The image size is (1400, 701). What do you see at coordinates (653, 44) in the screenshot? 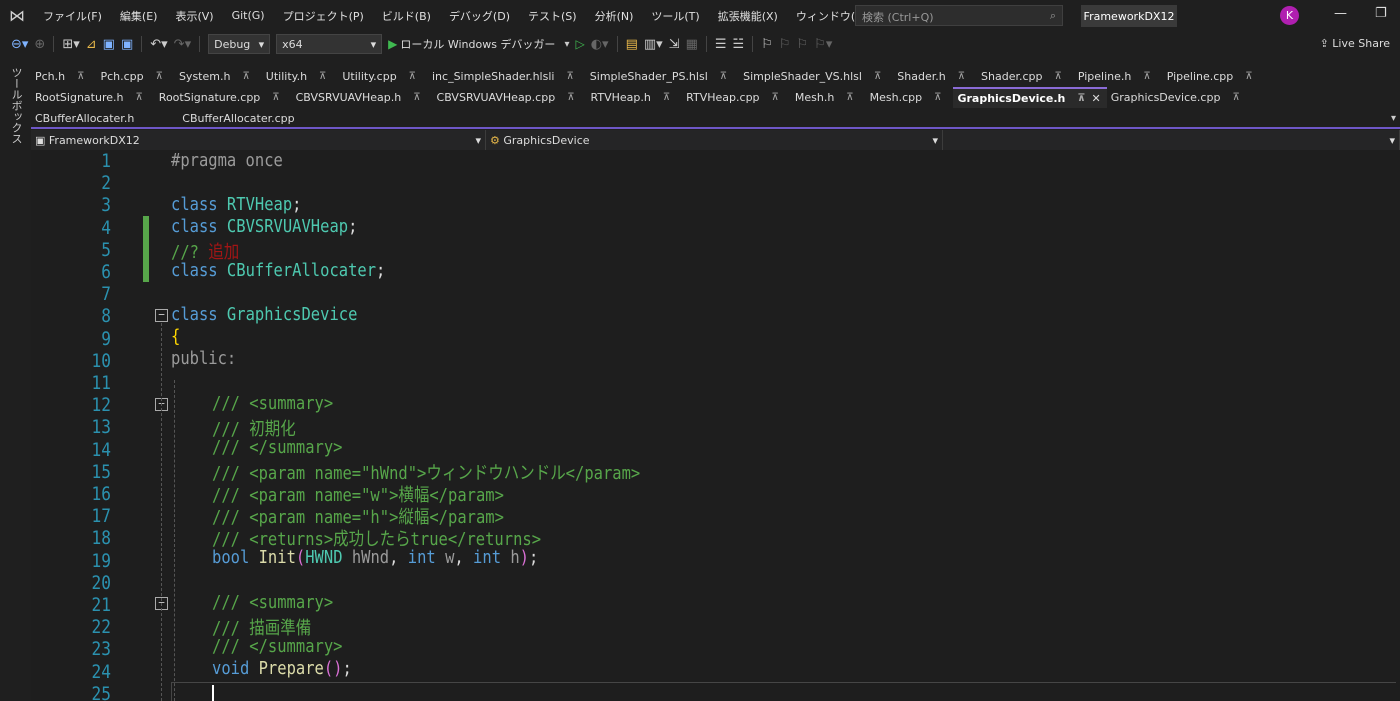
I see `window-layout-icon: ▥▾` at bounding box center [653, 44].